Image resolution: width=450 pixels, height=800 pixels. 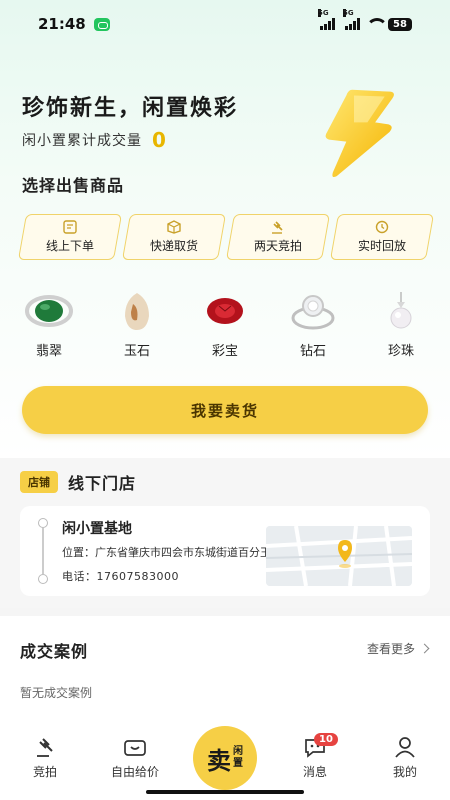 I want to click on cases-title: 成交案例, so click(x=54, y=651).